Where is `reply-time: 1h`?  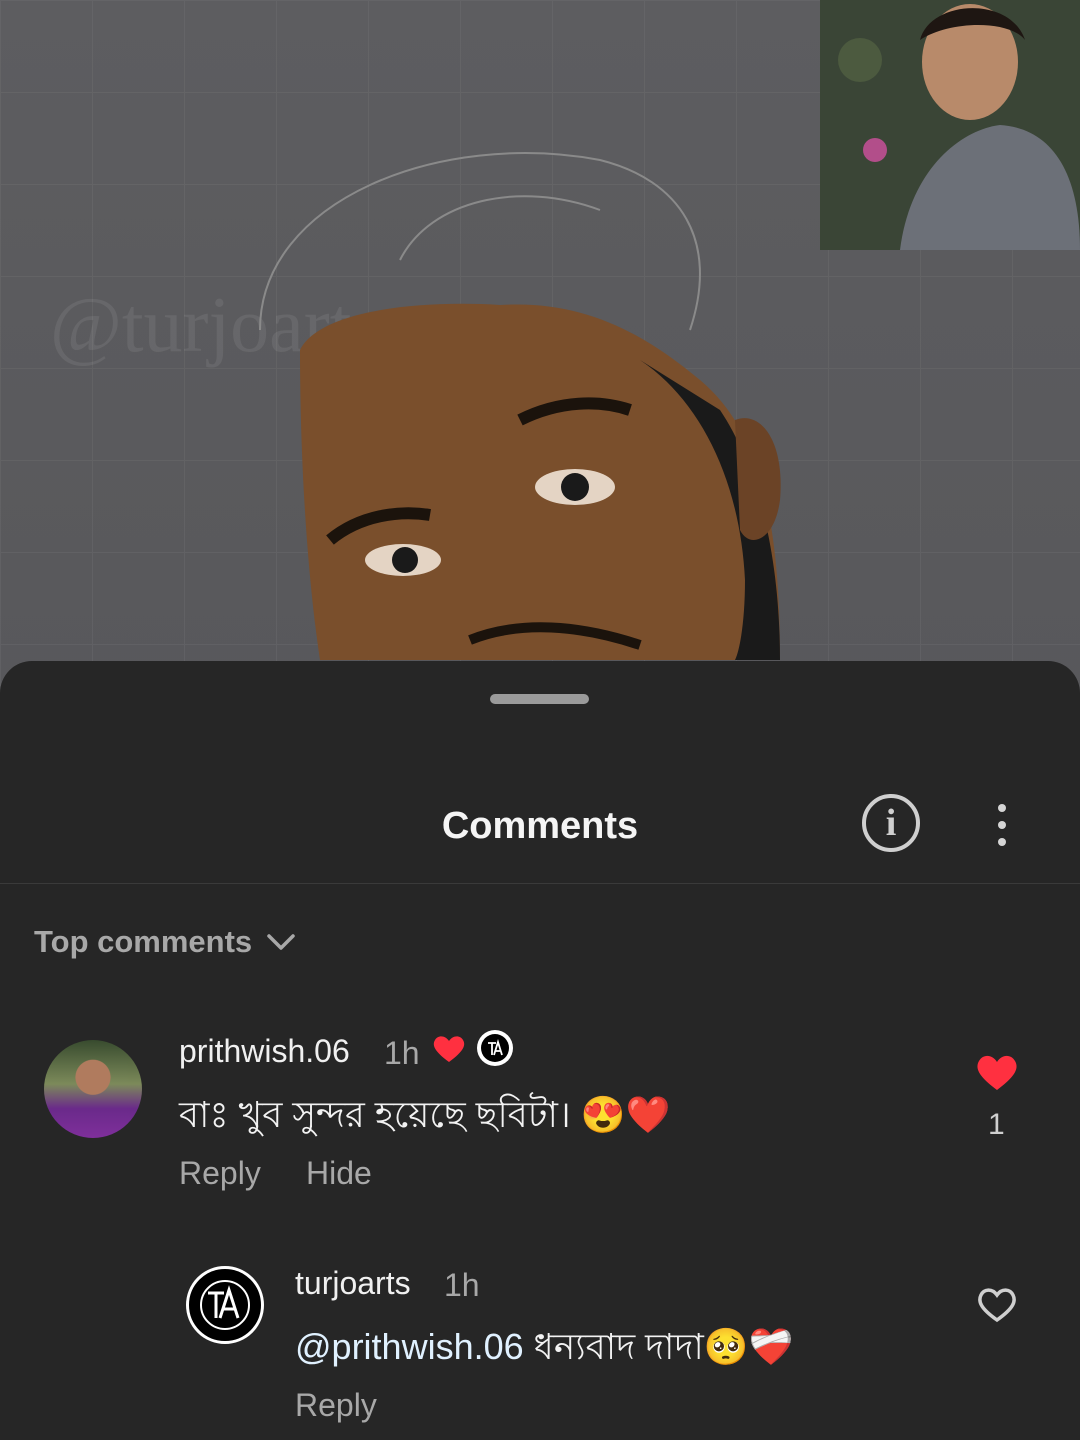
reply-time: 1h is located at coordinates (462, 1285).